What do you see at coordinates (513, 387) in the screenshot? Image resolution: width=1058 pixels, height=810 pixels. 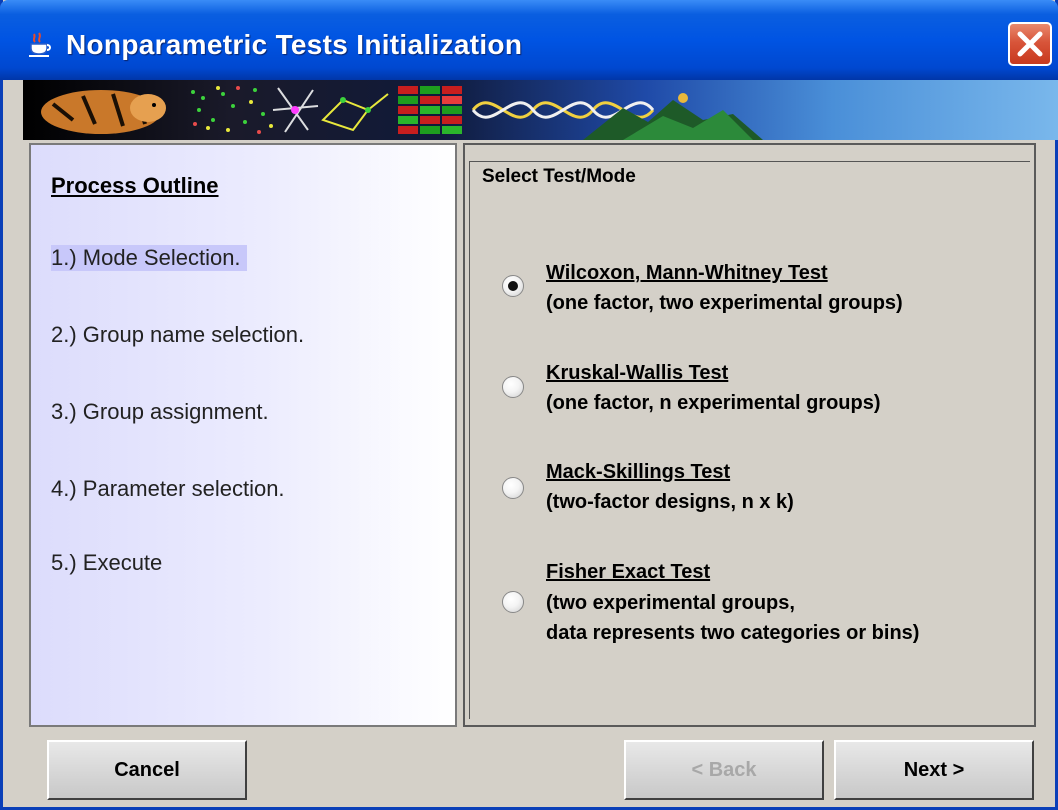 I see `radio-kruskal-wallis` at bounding box center [513, 387].